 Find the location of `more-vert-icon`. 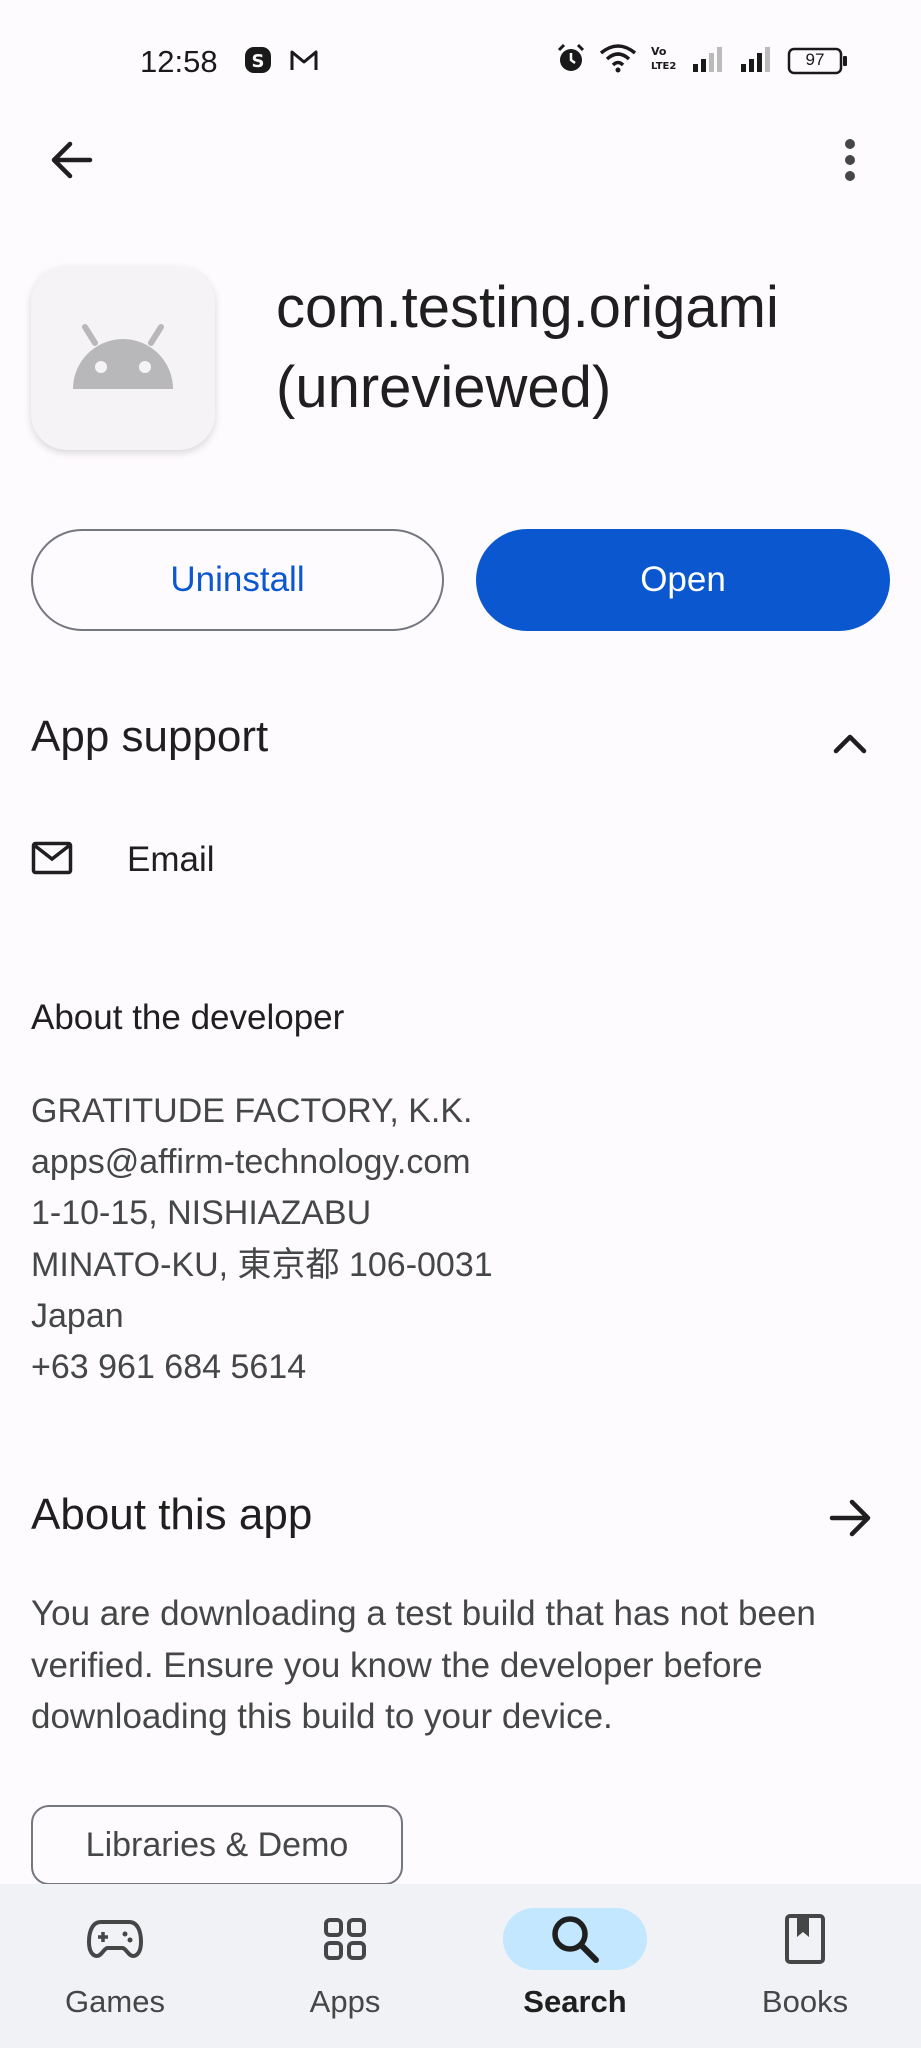

more-vert-icon is located at coordinates (850, 160).